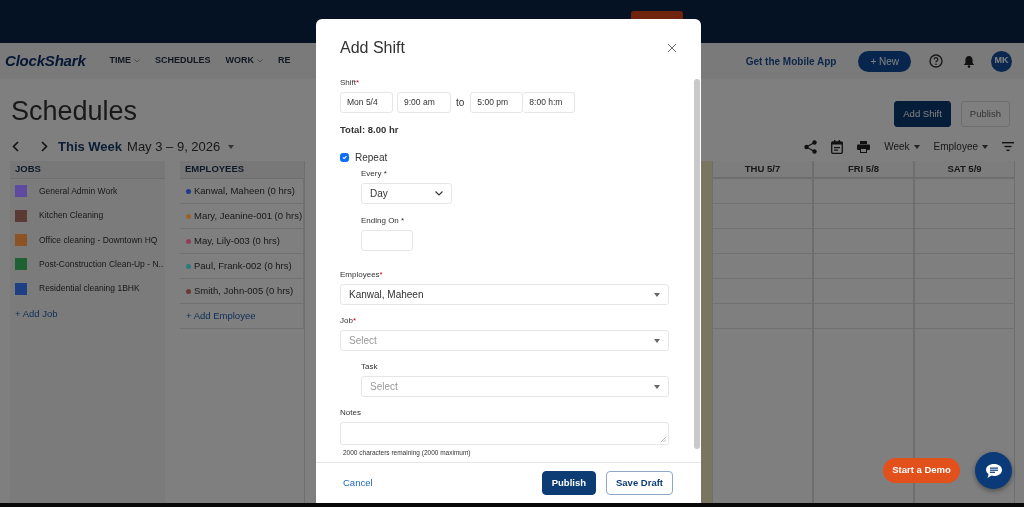 This screenshot has height=507, width=1024. Describe the element at coordinates (244, 191) in the screenshot. I see `employee-name: Kanwal, Maheen (0 hrs)` at that location.